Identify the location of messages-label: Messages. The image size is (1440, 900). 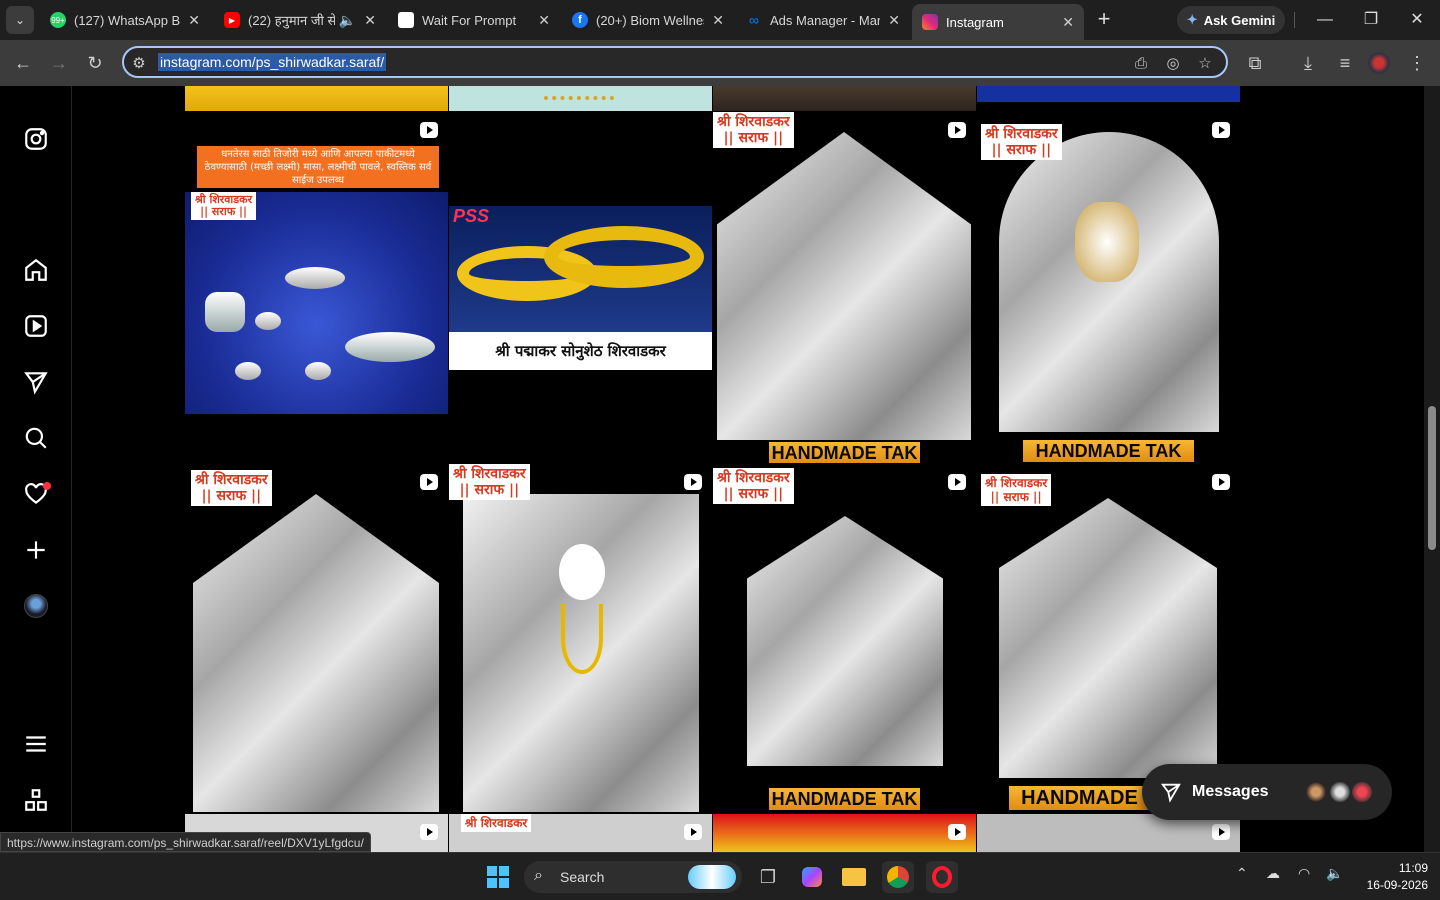
(1230, 791).